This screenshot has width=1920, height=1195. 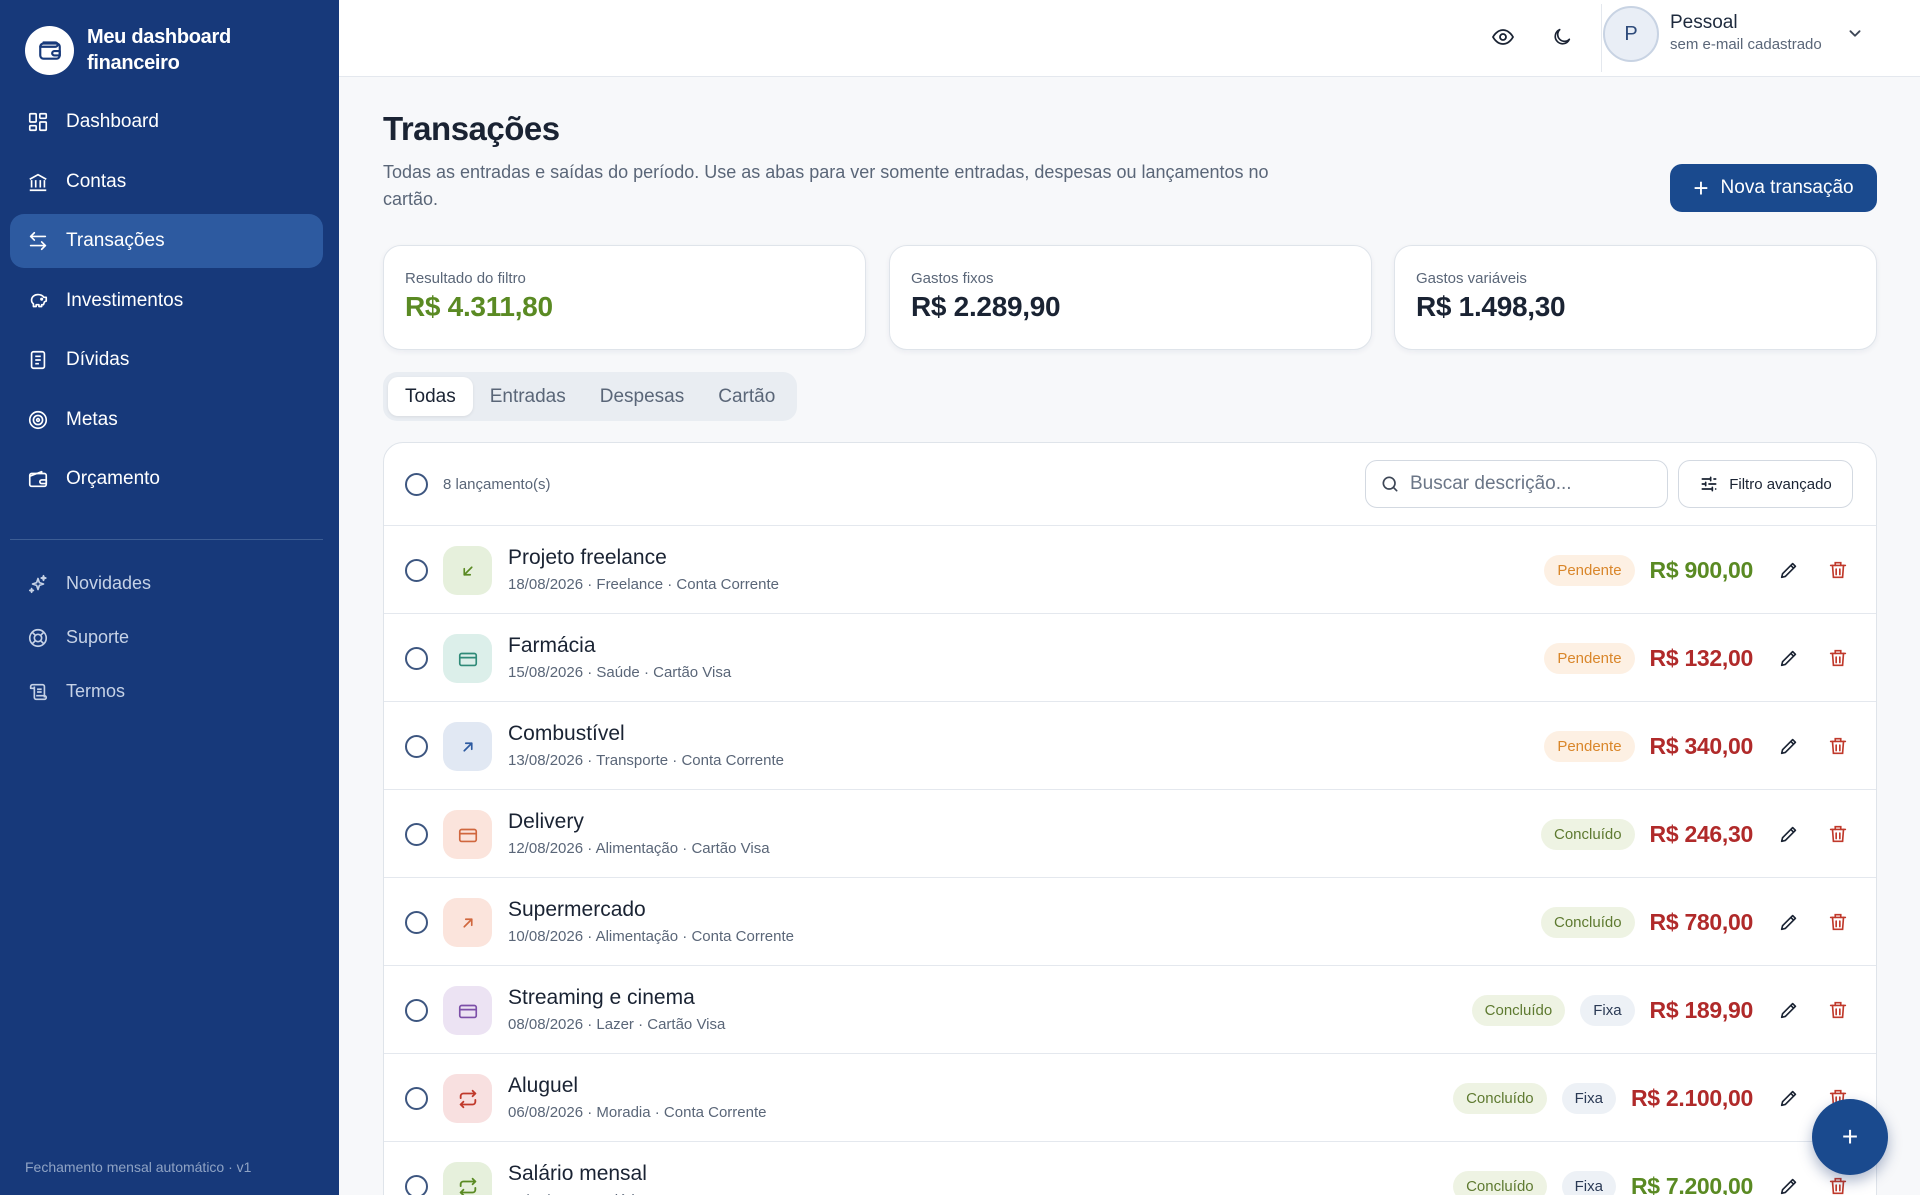 What do you see at coordinates (1746, 44) in the screenshot?
I see `profile-email: sem e-mail cadastrado` at bounding box center [1746, 44].